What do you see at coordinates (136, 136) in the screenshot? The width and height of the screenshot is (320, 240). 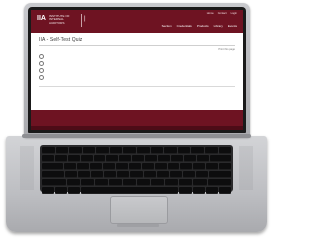 I see `laptop-hinge` at bounding box center [136, 136].